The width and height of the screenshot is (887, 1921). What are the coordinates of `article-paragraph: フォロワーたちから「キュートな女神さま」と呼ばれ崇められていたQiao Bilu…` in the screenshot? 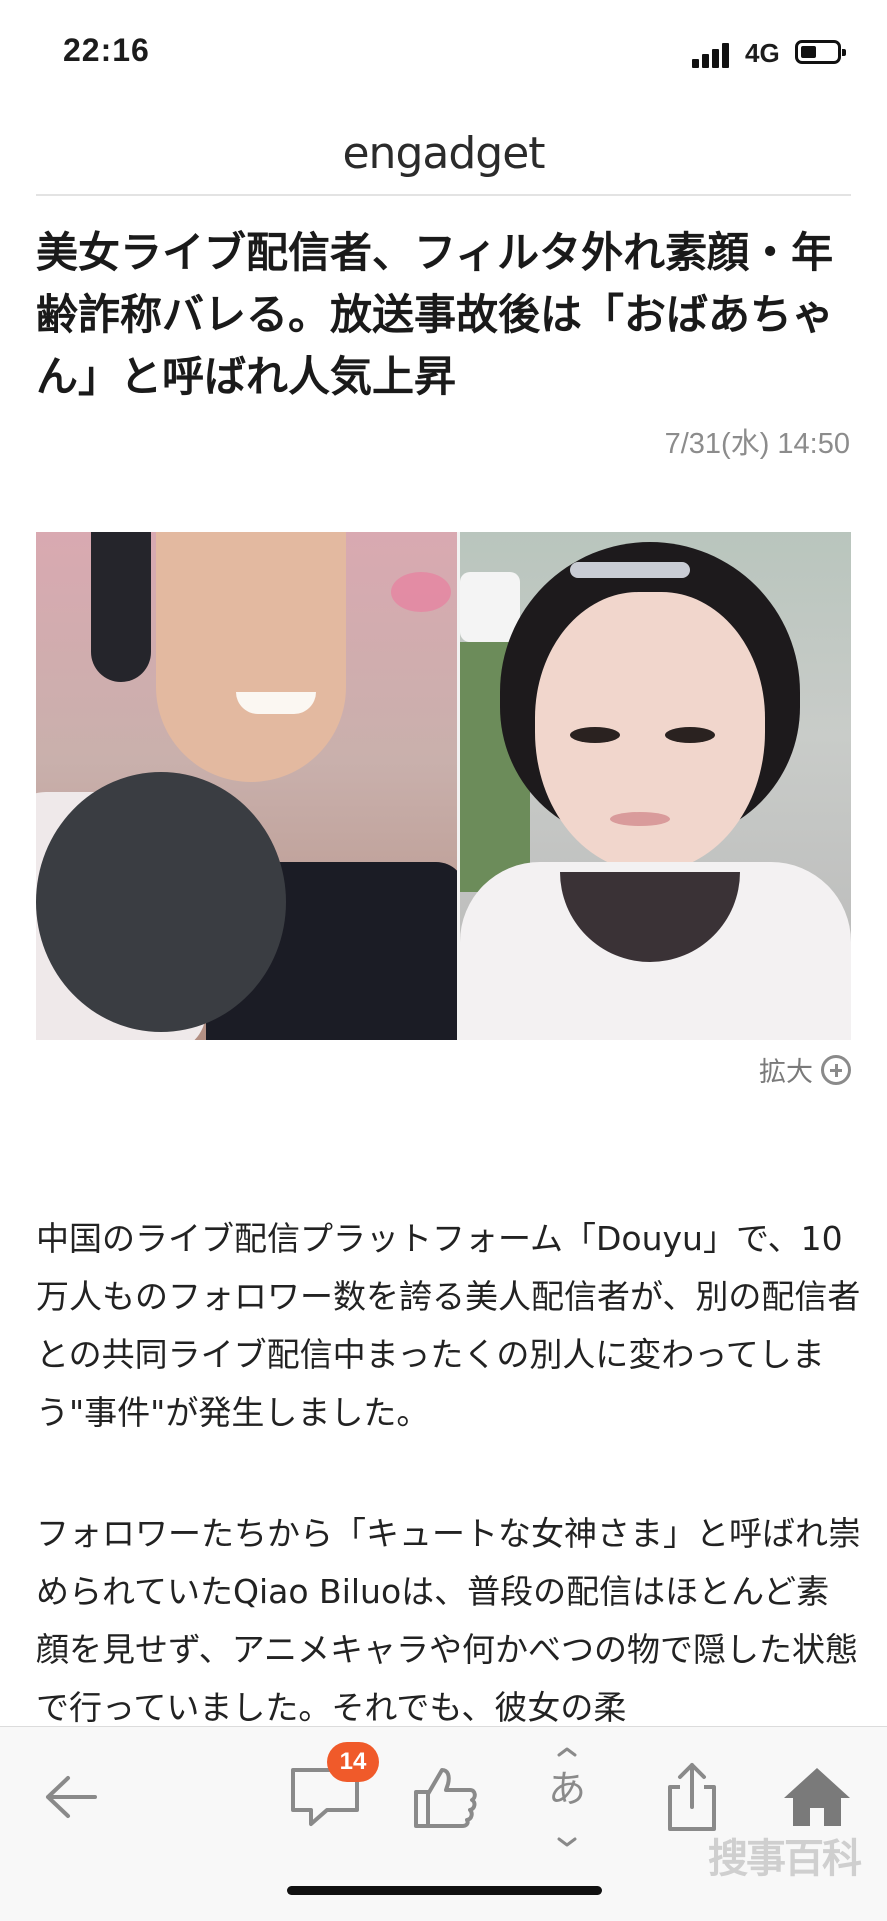 It's located at (448, 1620).